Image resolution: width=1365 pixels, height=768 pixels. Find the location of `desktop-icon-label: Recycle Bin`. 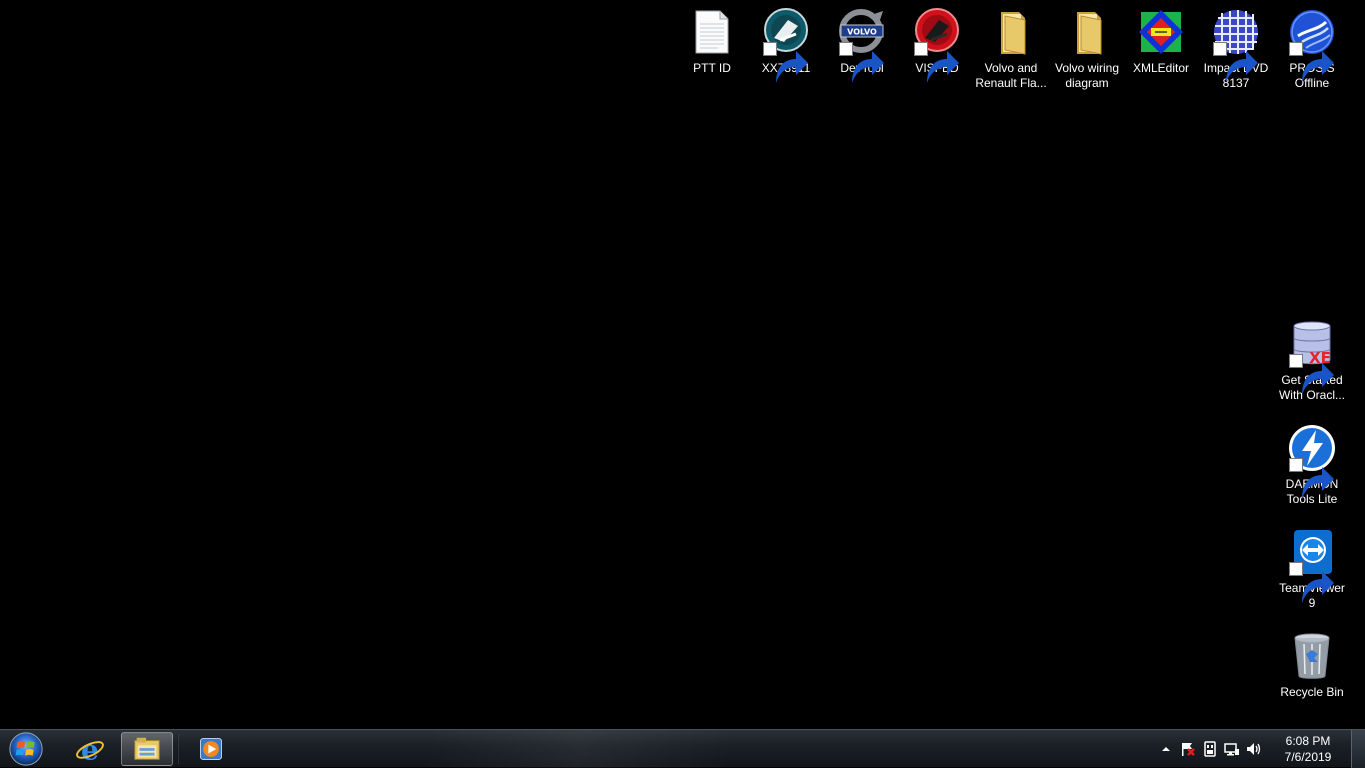

desktop-icon-label: Recycle Bin is located at coordinates (1312, 692).